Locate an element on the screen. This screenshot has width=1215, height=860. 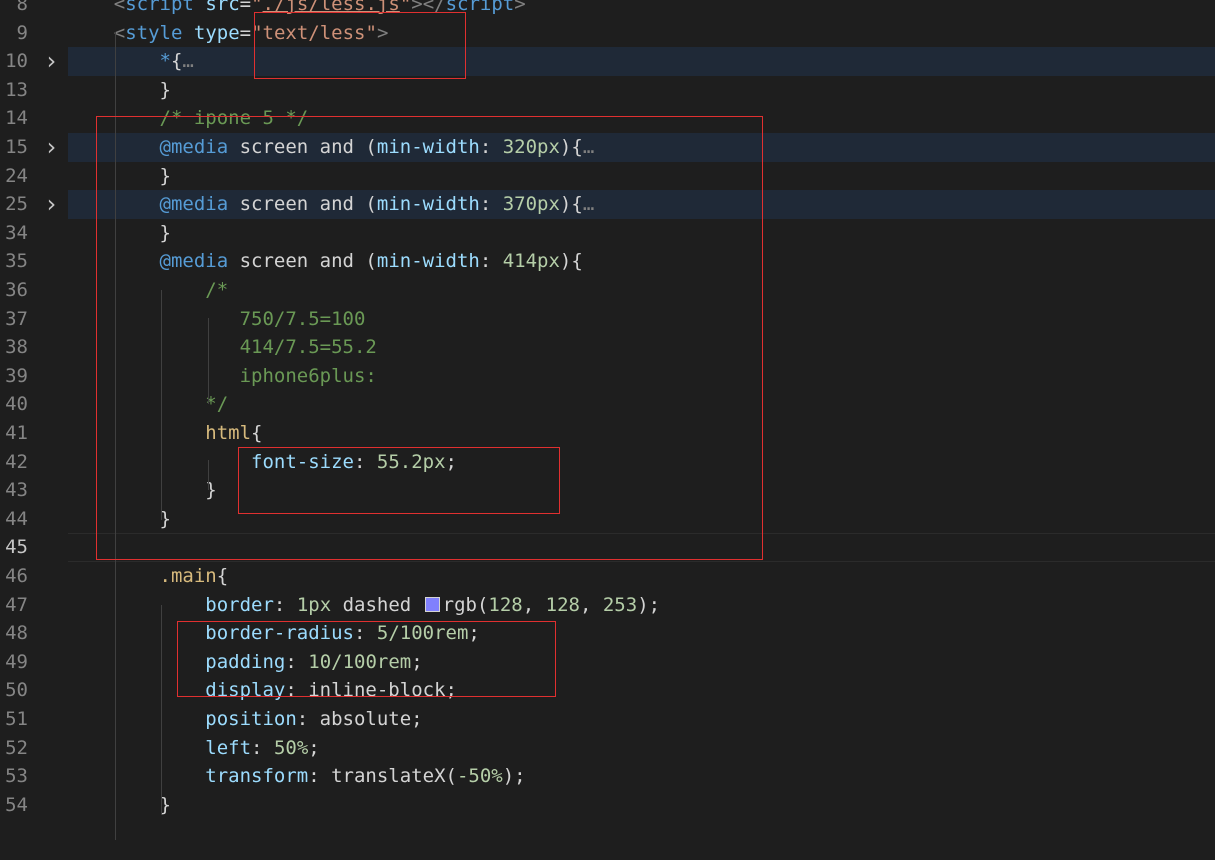
code-token: ){ is located at coordinates (571, 147).